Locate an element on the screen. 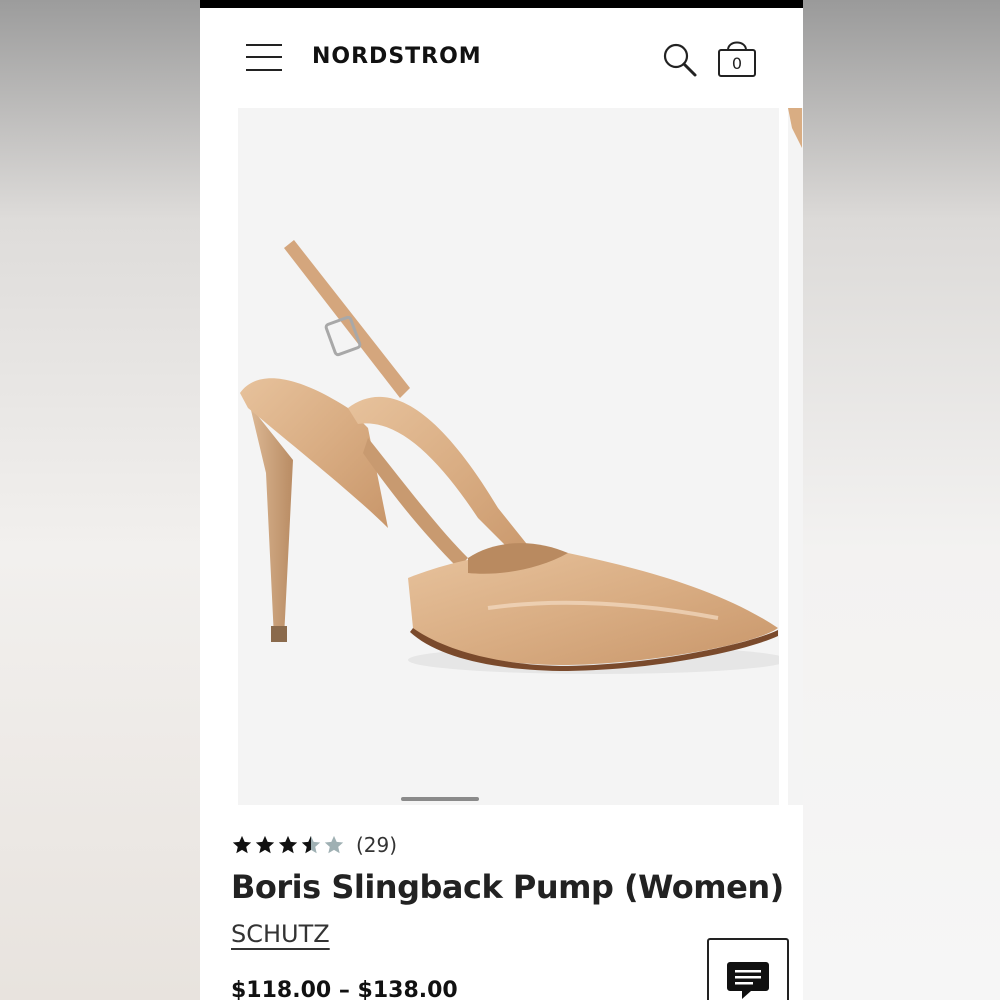 The height and width of the screenshot is (1000, 1000). nordstrom-logo: NORDSTROM is located at coordinates (397, 56).